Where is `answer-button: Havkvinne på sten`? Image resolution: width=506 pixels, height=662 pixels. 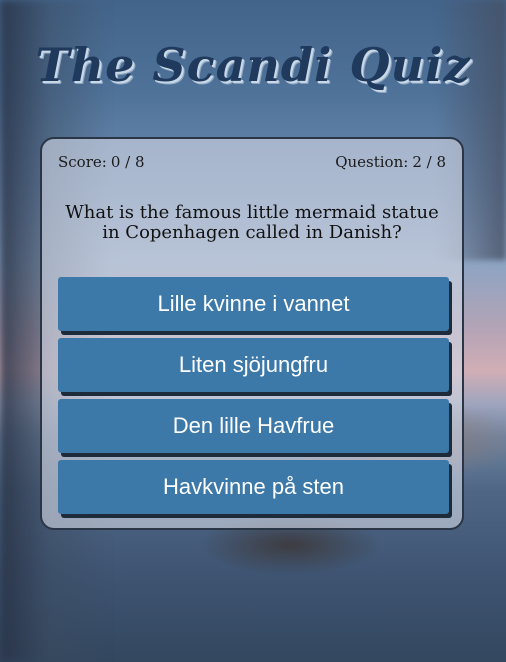
answer-button: Havkvinne på sten is located at coordinates (253, 487).